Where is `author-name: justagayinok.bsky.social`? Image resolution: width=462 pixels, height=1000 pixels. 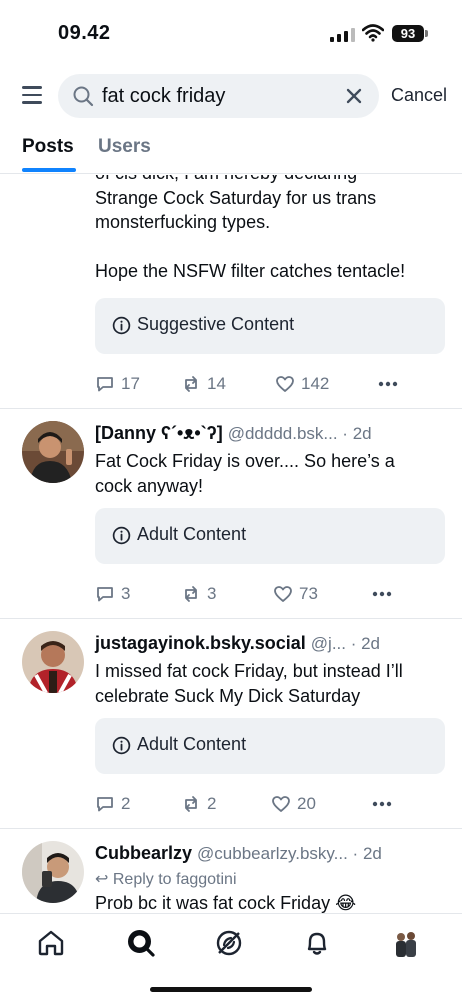
author-name: justagayinok.bsky.social is located at coordinates (200, 643).